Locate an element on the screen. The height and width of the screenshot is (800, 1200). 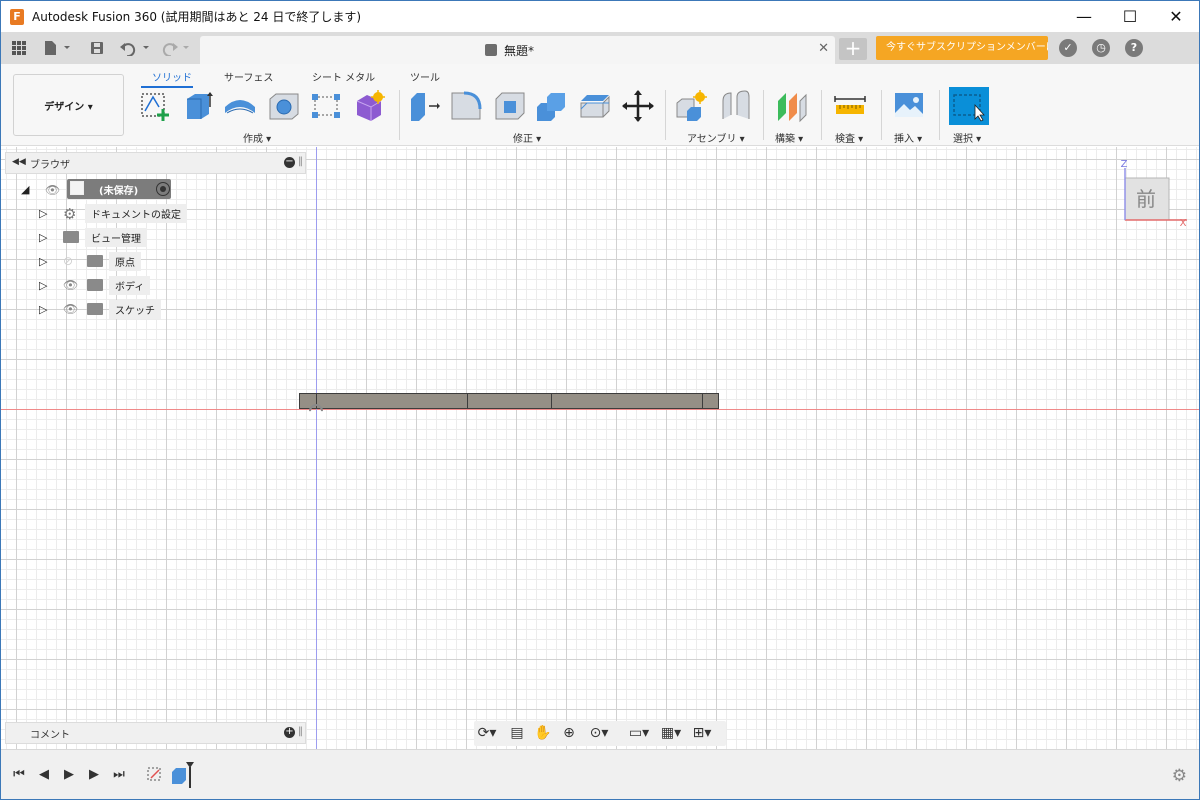
close-window-button: ✕ is located at coordinates (1176, 16).